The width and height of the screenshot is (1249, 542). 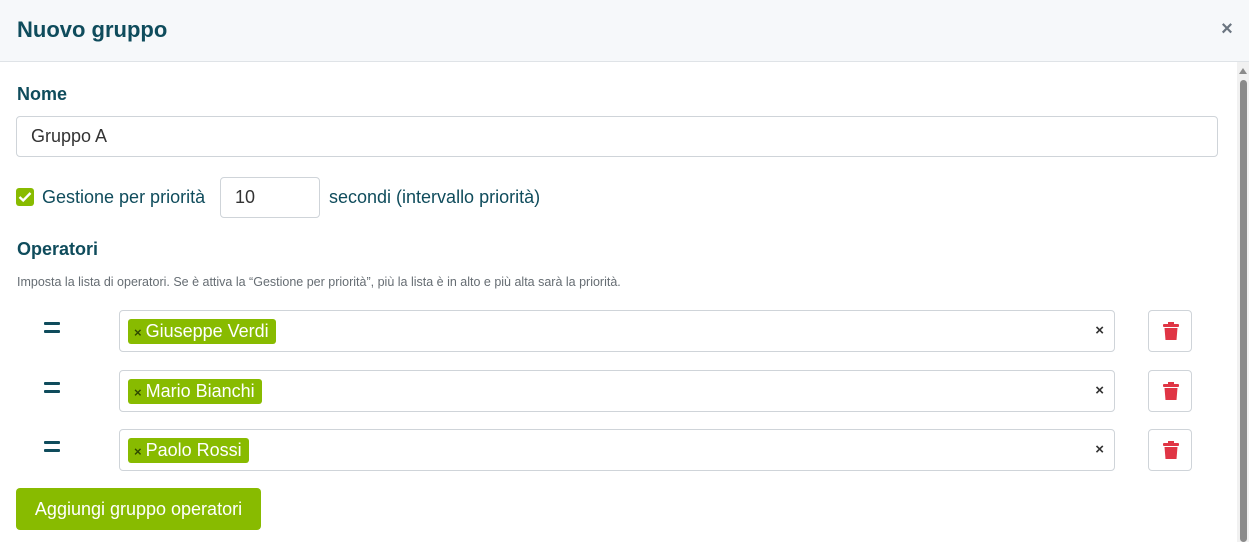 I want to click on operators-label: Operatori, so click(x=58, y=249).